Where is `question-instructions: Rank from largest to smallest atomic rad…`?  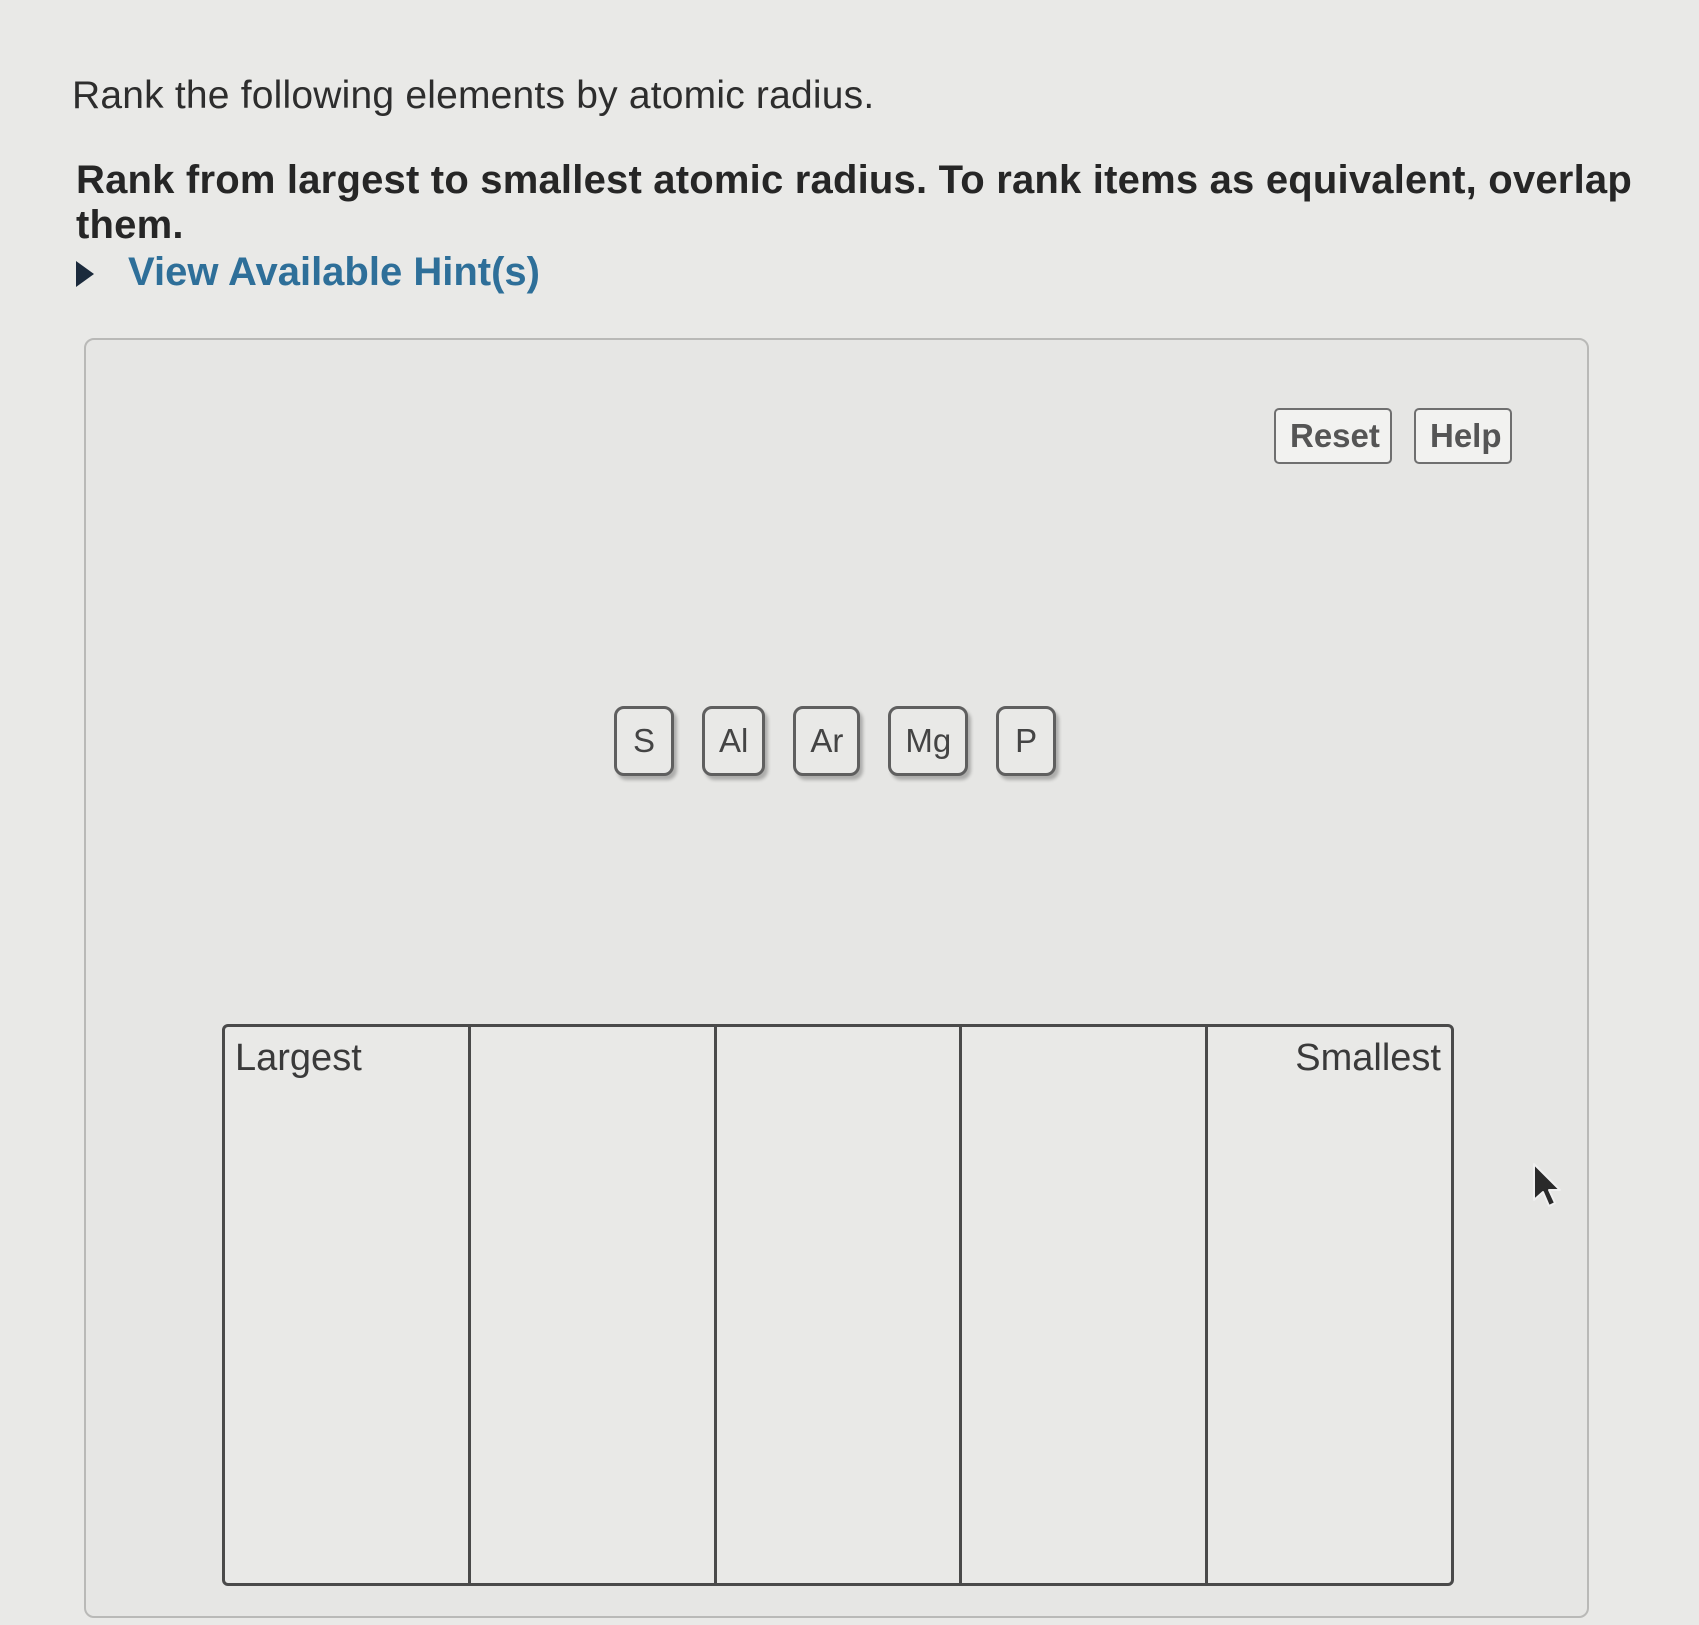 question-instructions: Rank from largest to smallest atomic rad… is located at coordinates (854, 202).